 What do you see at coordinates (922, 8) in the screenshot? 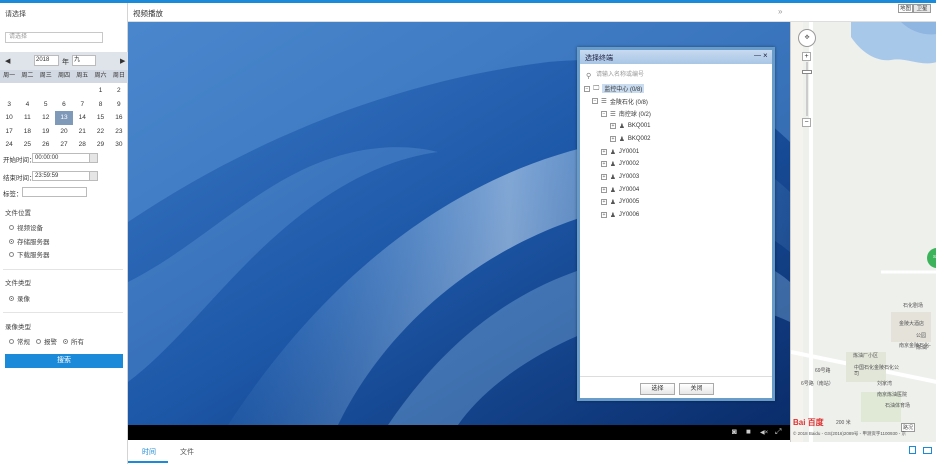
I see `map-type-satellite: 卫星` at bounding box center [922, 8].